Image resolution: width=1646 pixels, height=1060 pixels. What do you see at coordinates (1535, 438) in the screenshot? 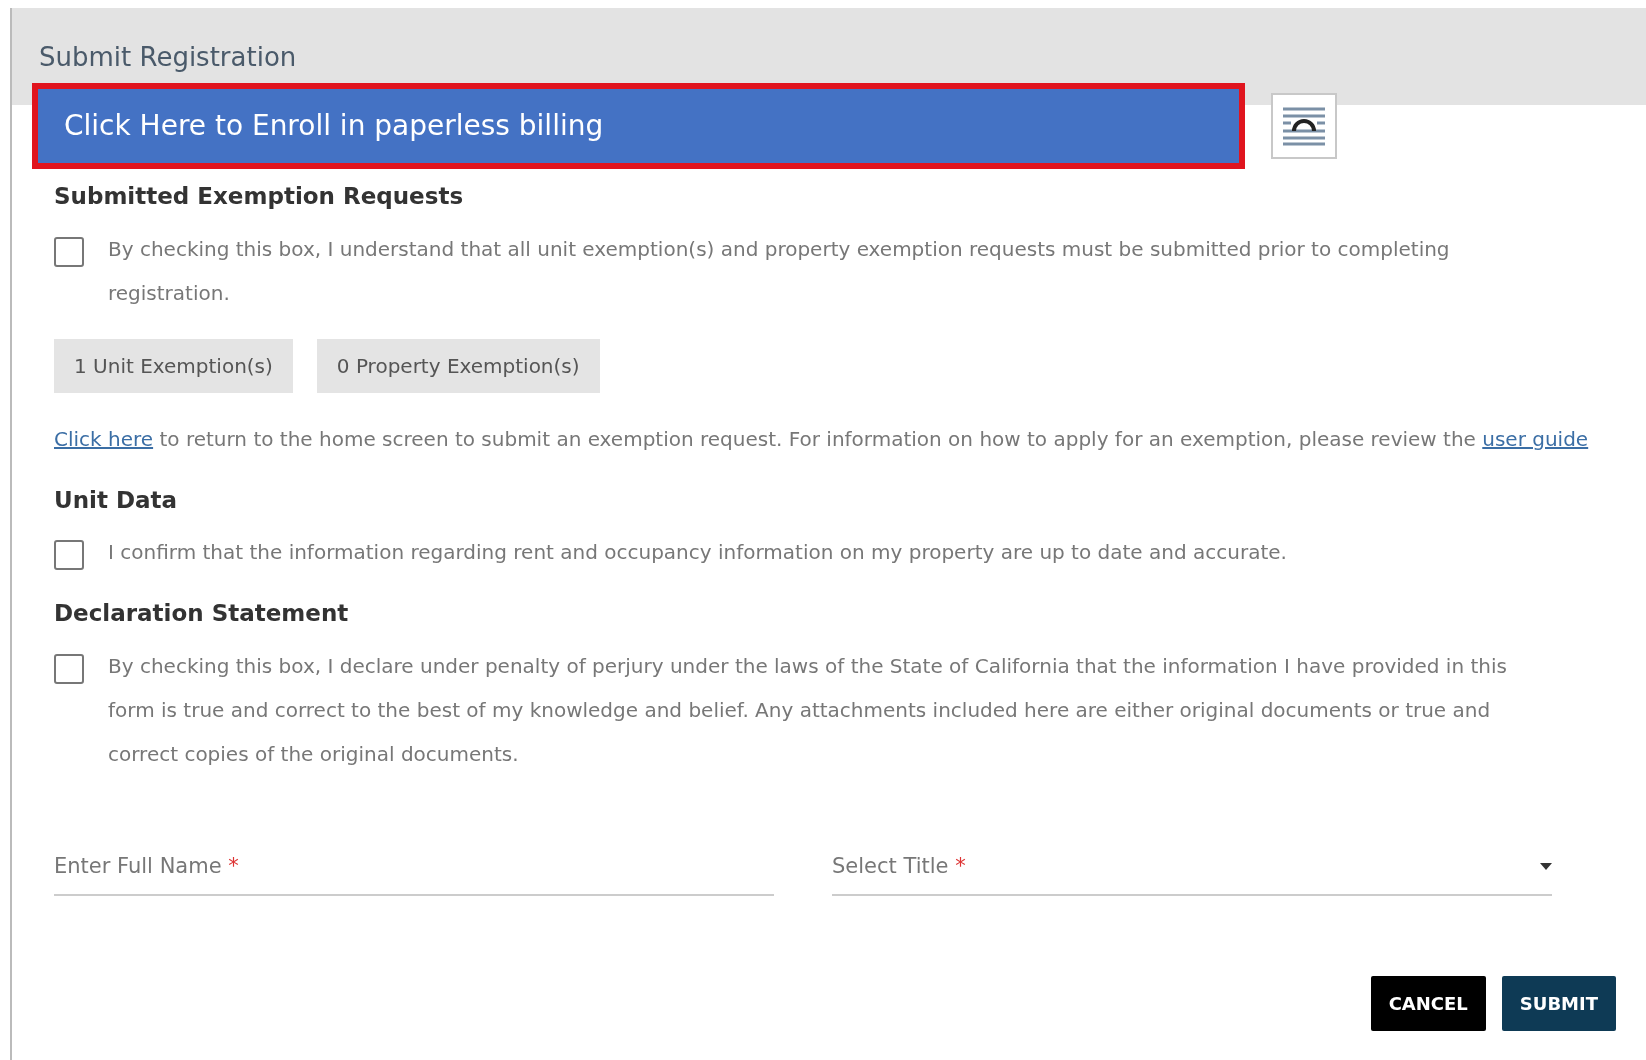
I see `user-guide-link: user guide` at bounding box center [1535, 438].